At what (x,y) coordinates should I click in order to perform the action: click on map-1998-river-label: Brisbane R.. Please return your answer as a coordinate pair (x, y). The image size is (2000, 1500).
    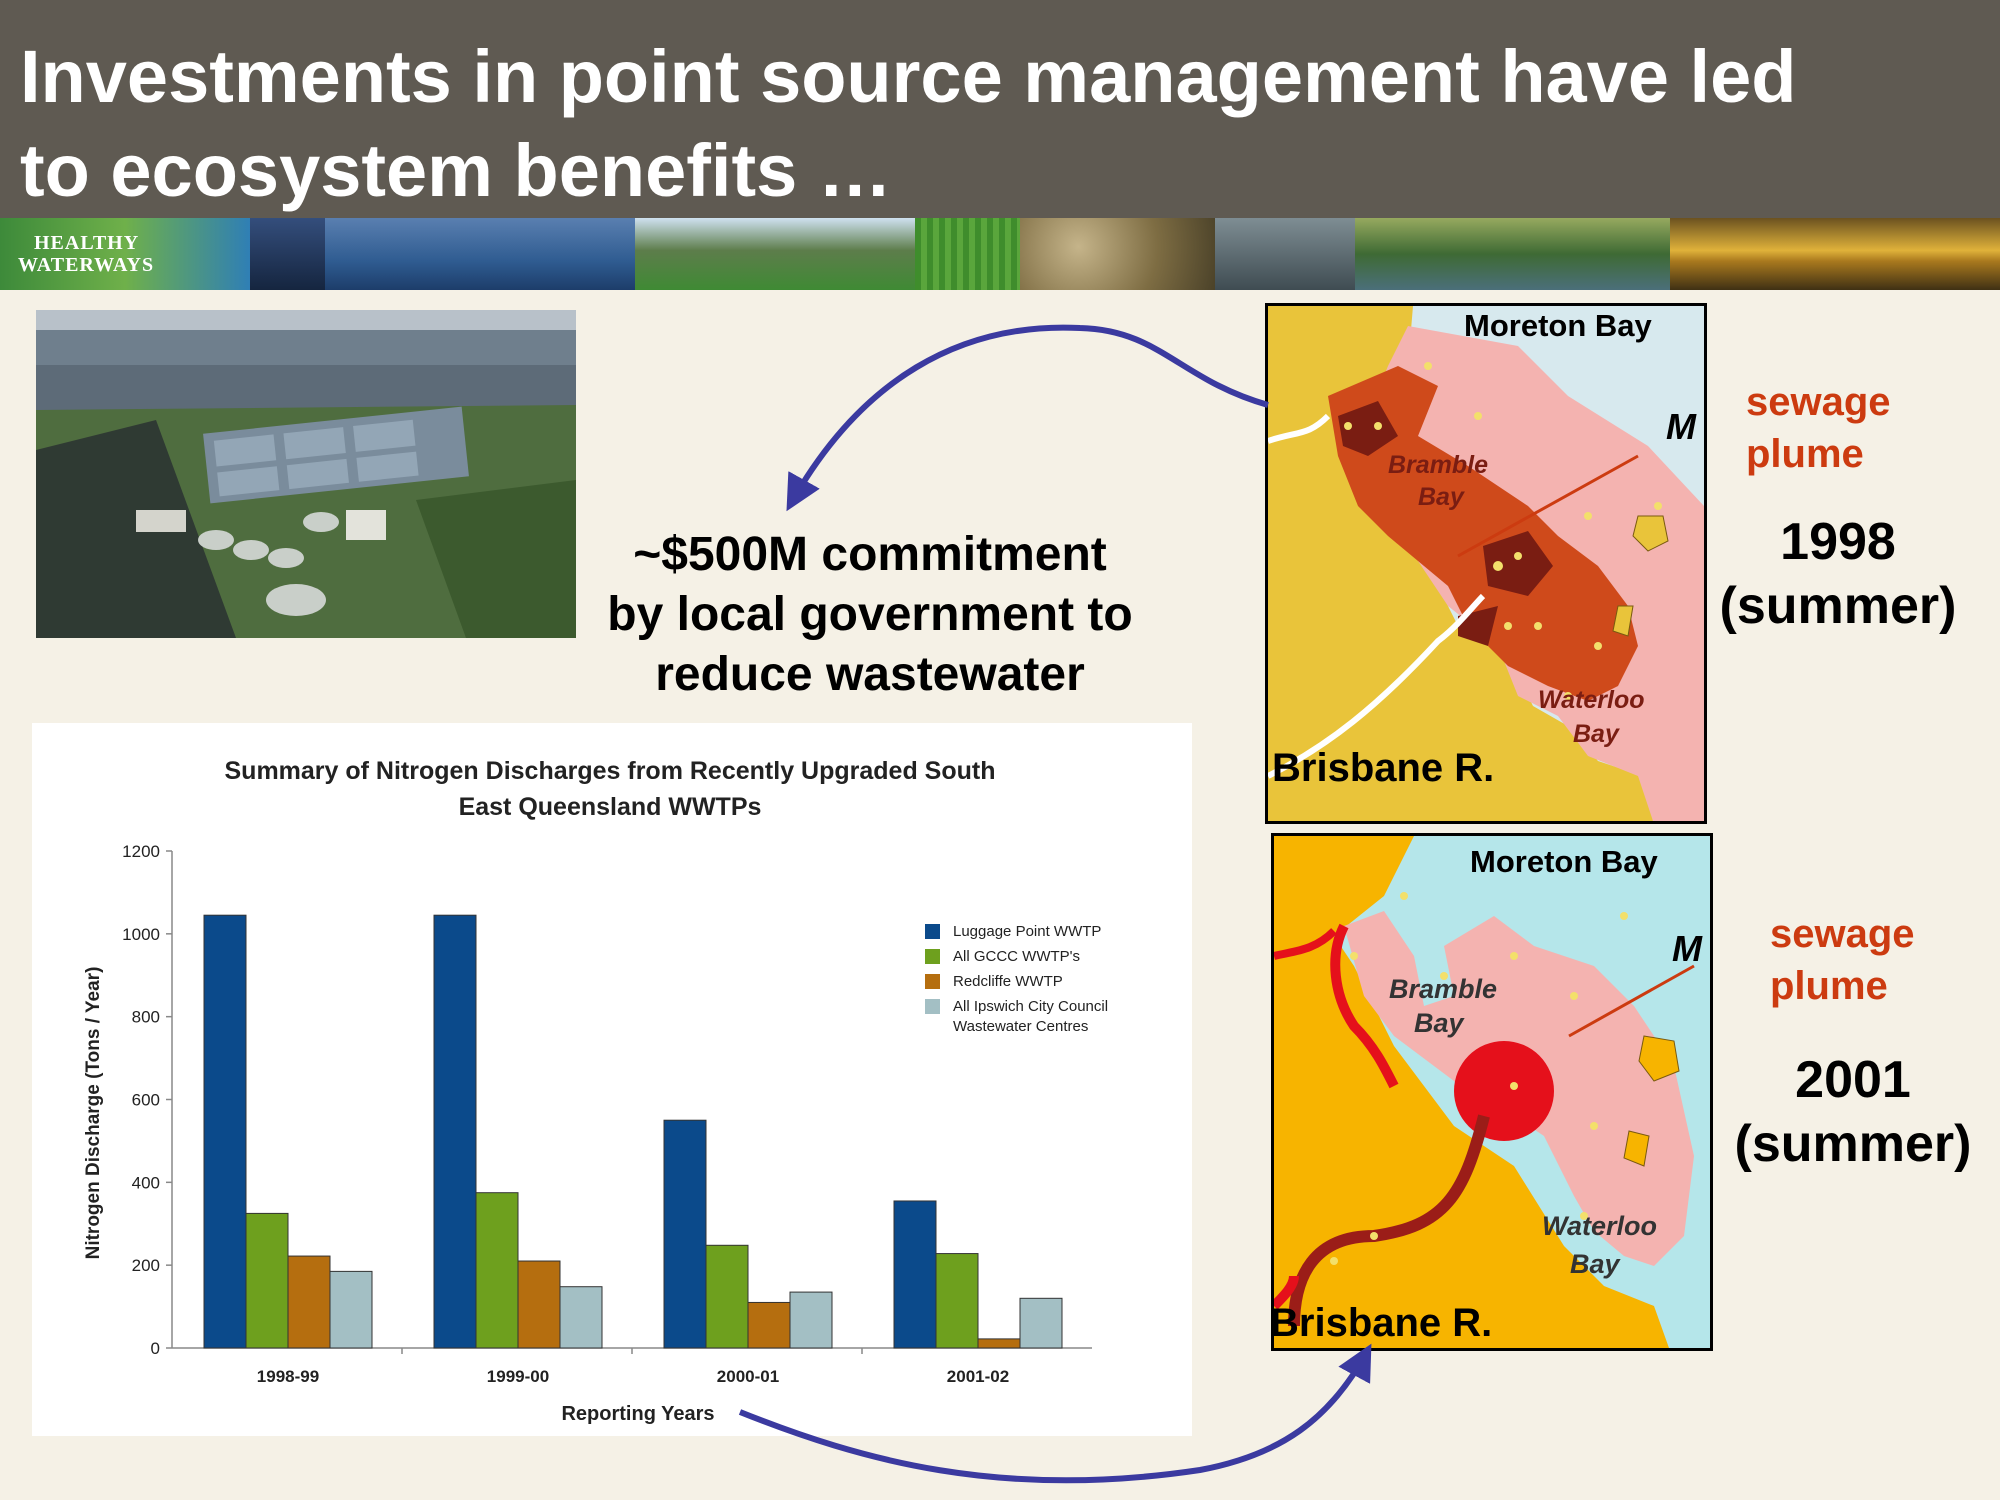
    Looking at the image, I should click on (1383, 768).